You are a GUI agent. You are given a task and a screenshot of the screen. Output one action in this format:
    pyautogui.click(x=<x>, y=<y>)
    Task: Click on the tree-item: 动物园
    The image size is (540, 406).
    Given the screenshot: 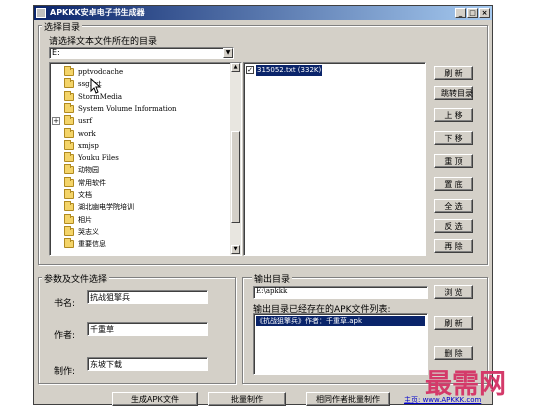 What is the action you would take?
    pyautogui.click(x=137, y=170)
    